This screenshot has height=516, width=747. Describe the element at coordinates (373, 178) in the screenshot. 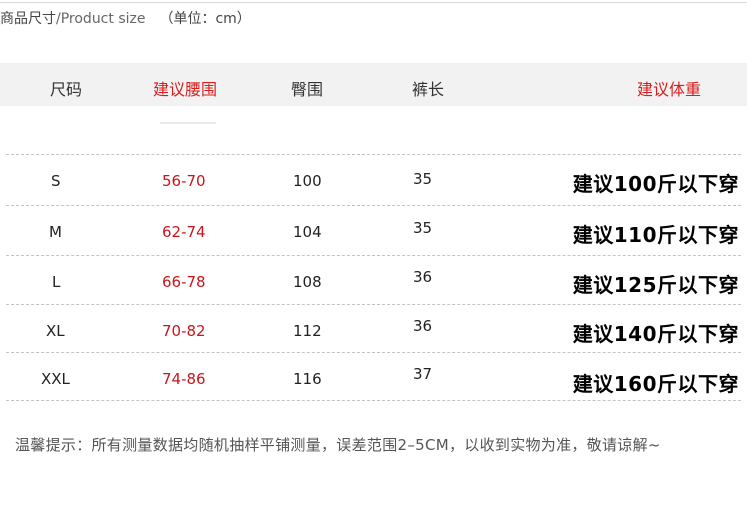

I see `table-row: S 56-70 100 35 建议100斤以下穿` at that location.